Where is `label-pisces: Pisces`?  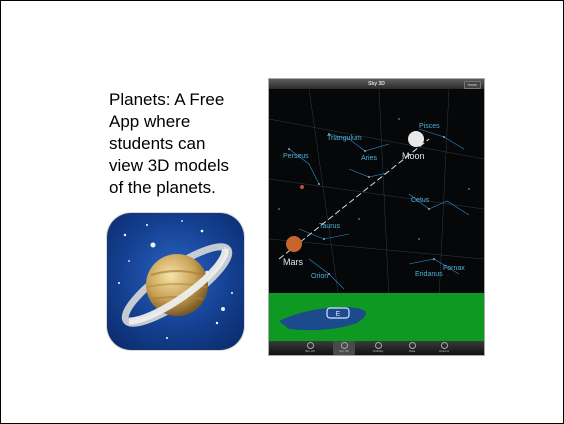
label-pisces: Pisces is located at coordinates (429, 126).